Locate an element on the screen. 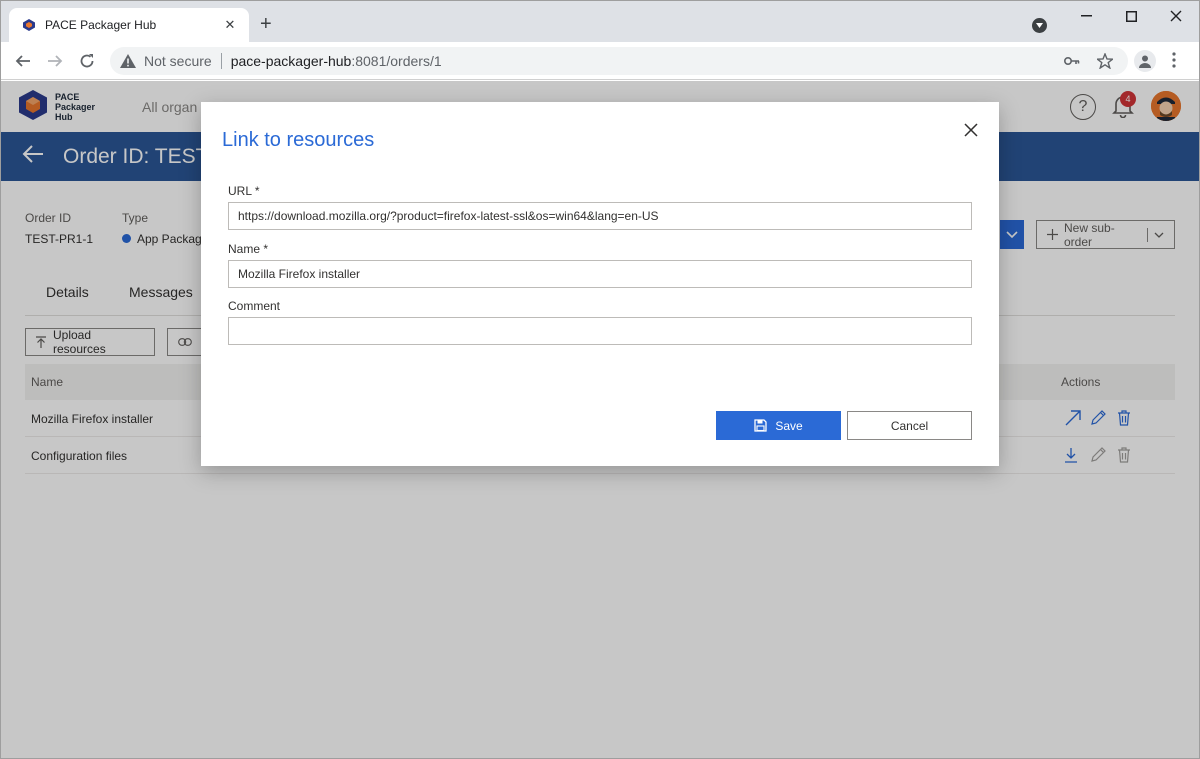  close-window-icon is located at coordinates (1176, 16).